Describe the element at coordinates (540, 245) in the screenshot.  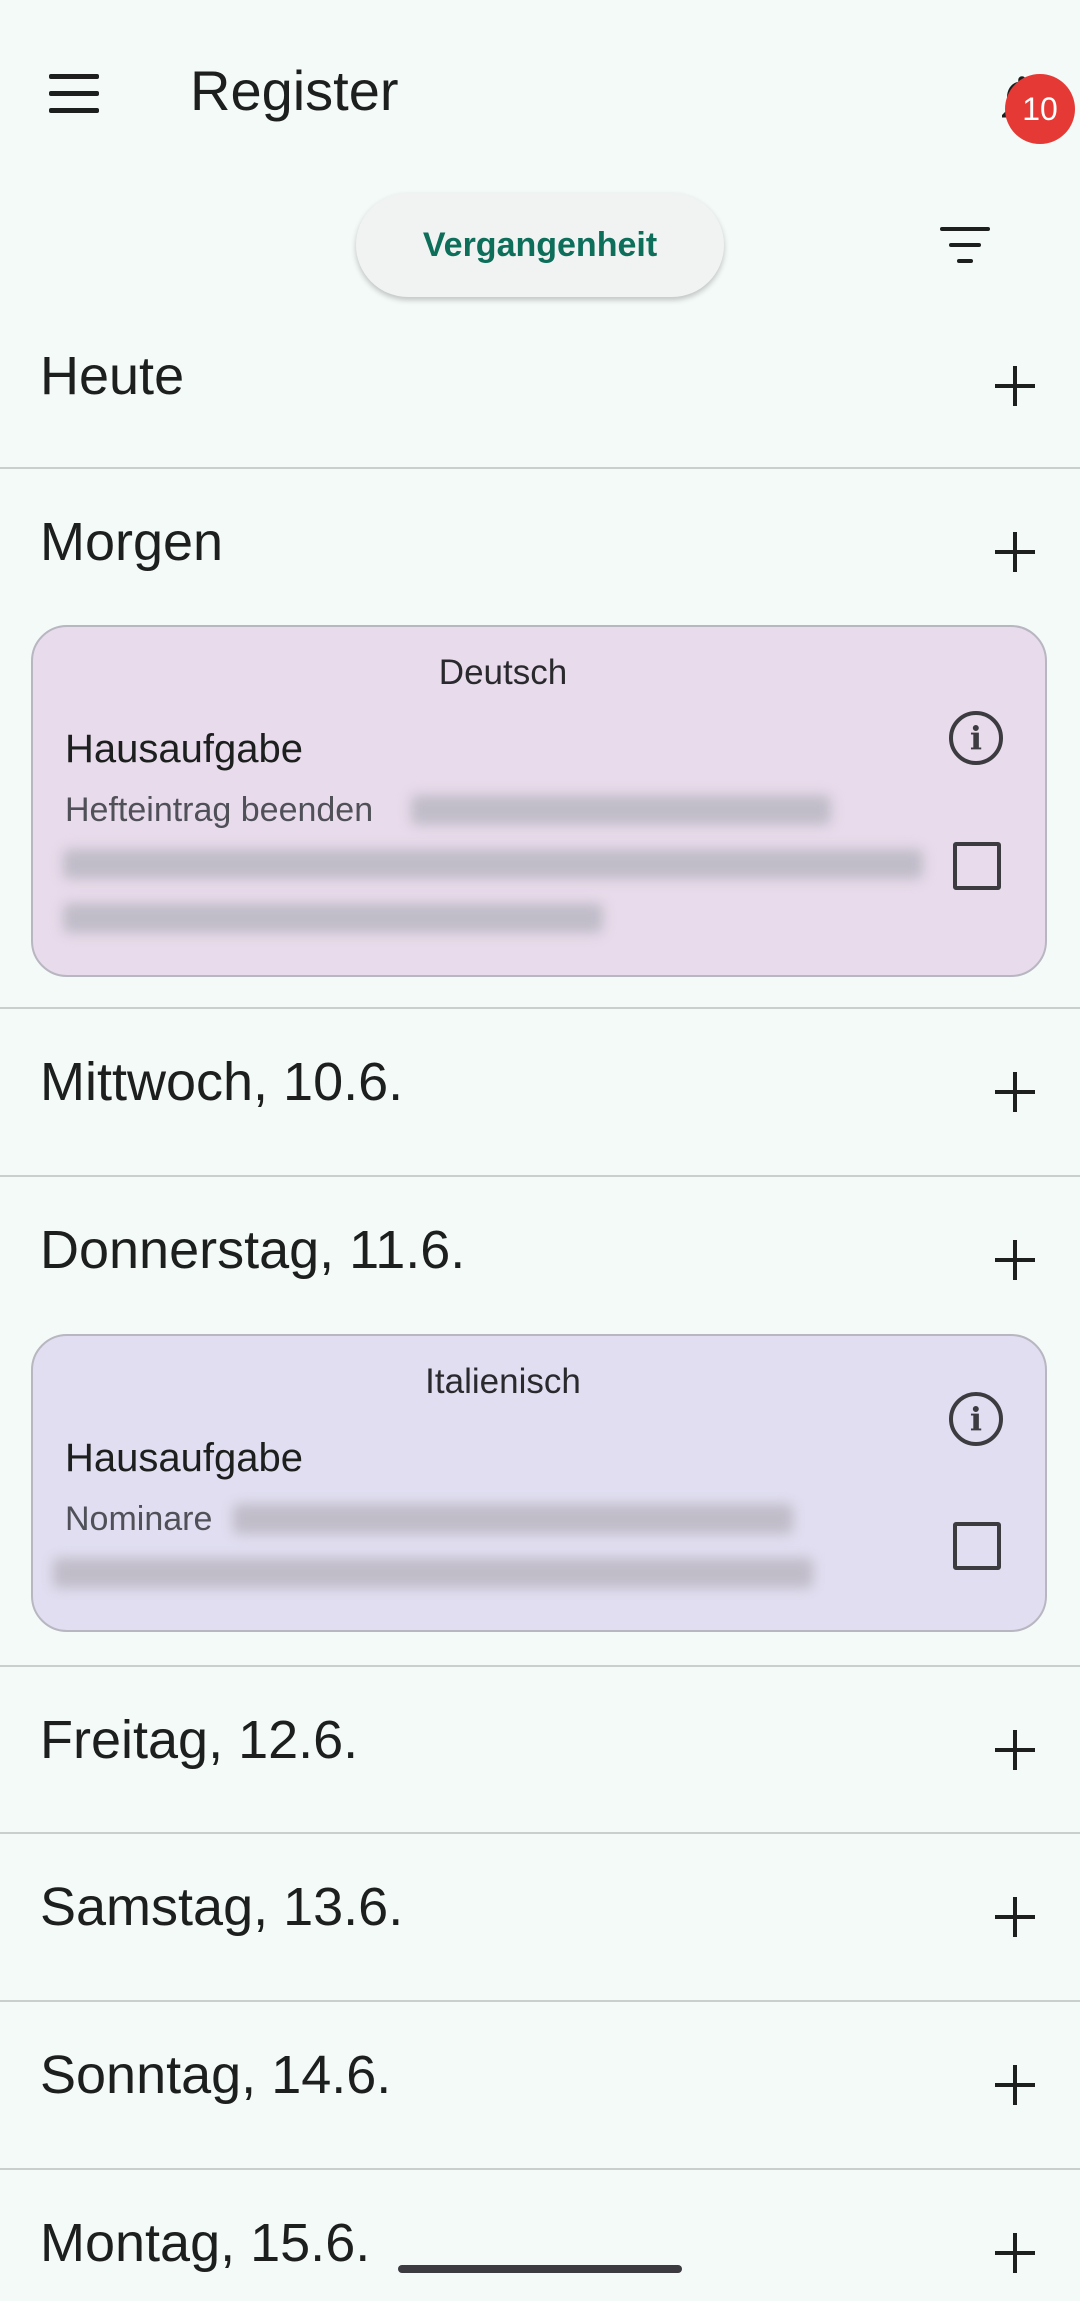
I see `past-button: Vergangenheit` at that location.